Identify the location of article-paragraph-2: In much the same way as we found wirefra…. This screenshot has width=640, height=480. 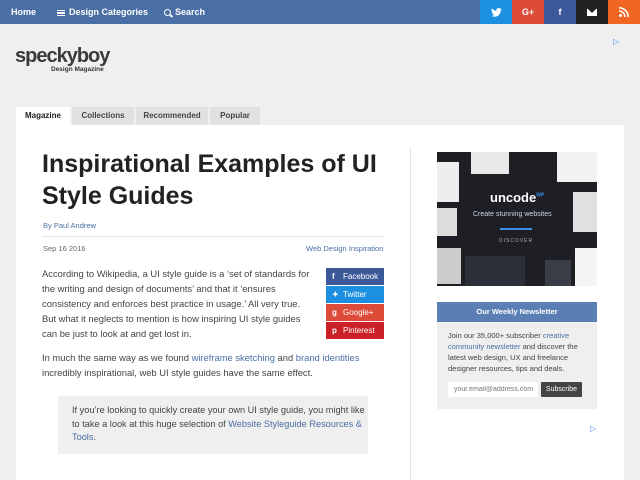
(214, 365).